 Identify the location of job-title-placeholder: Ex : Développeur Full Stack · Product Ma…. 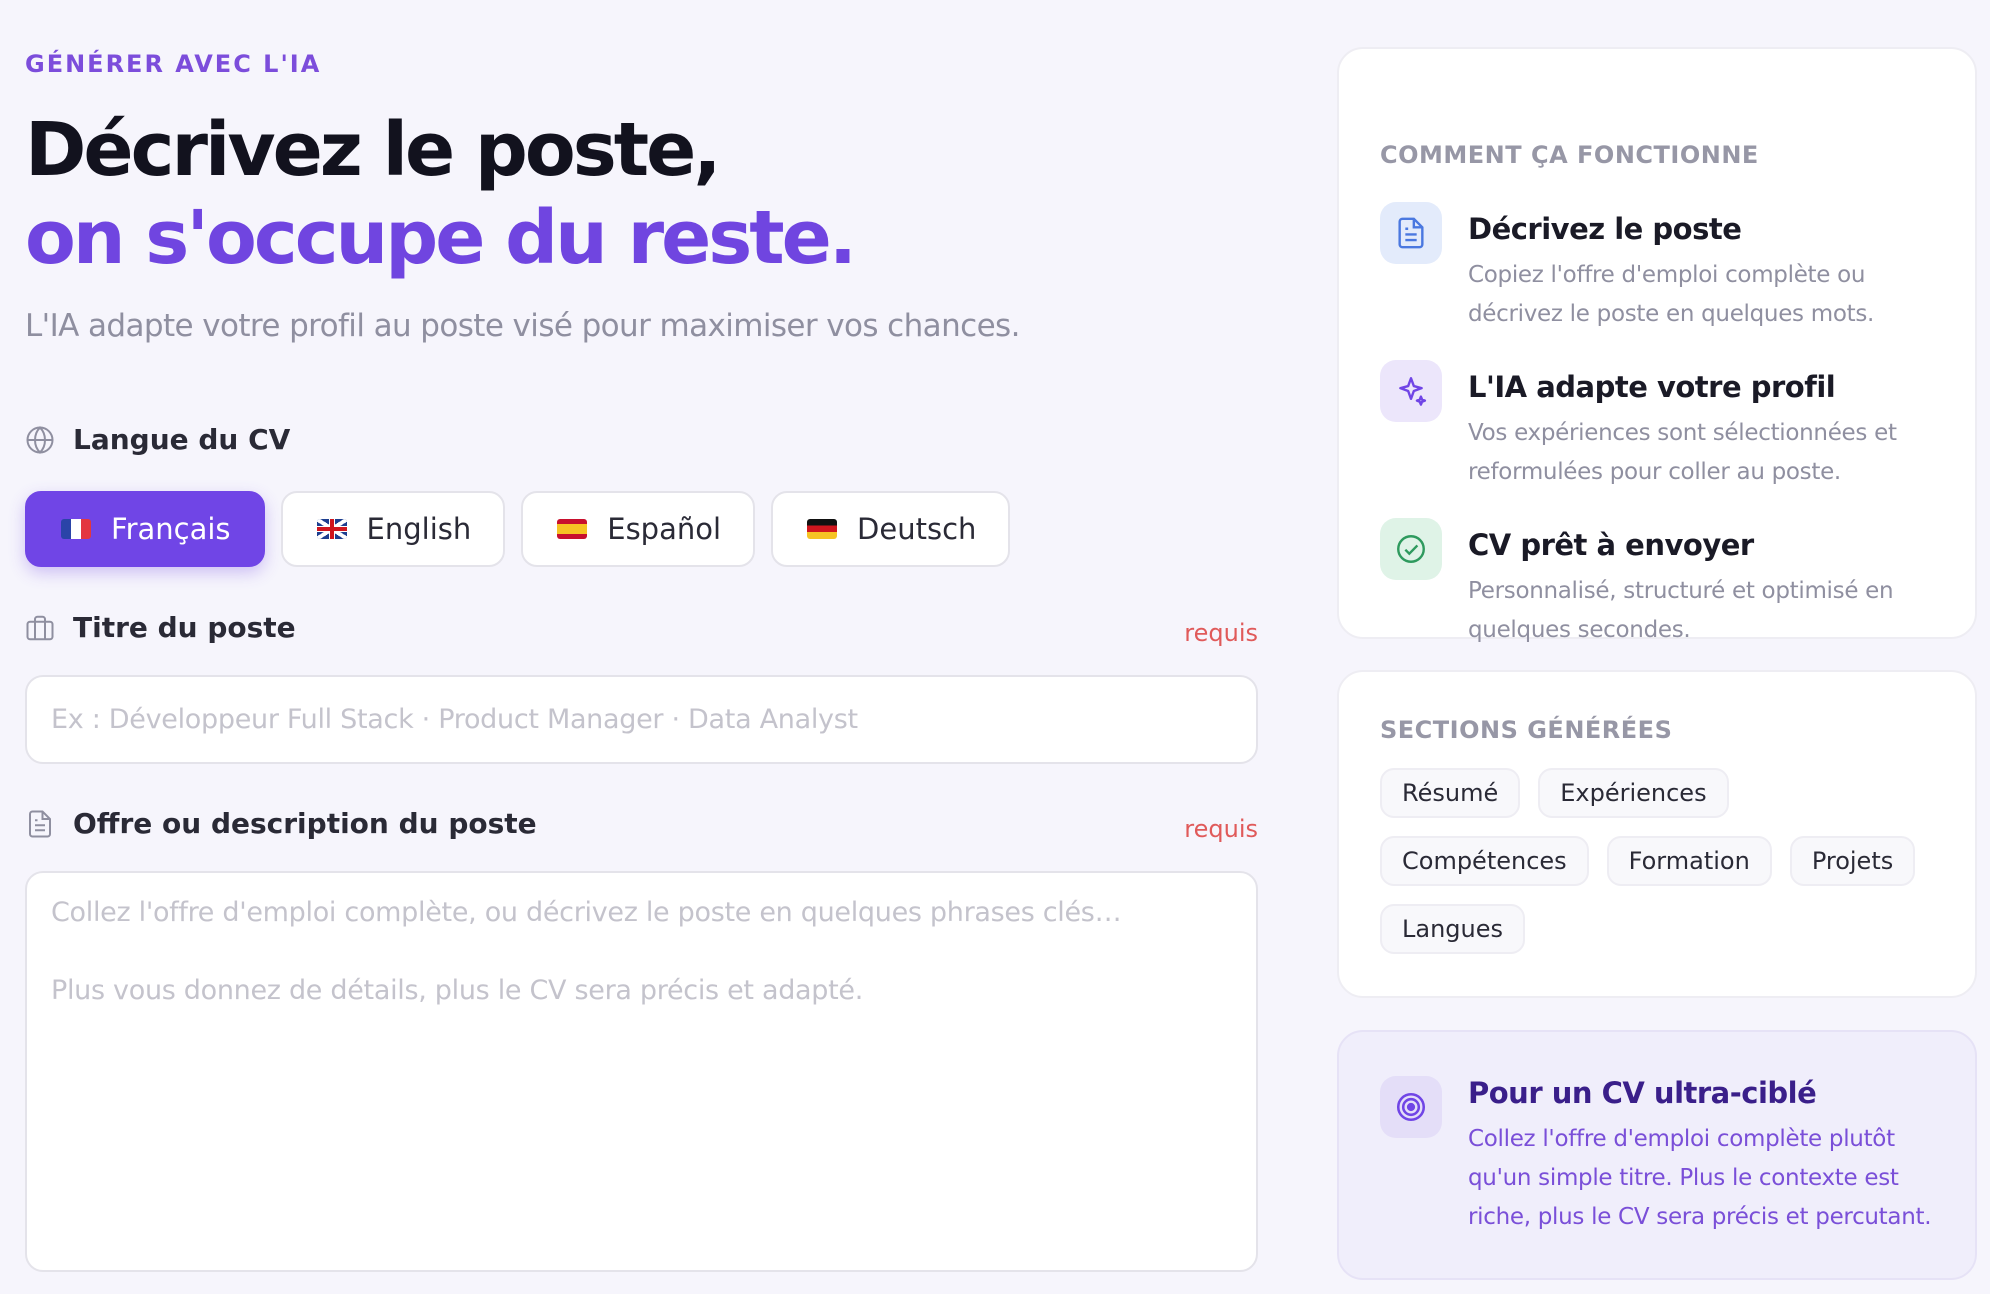
(454, 719).